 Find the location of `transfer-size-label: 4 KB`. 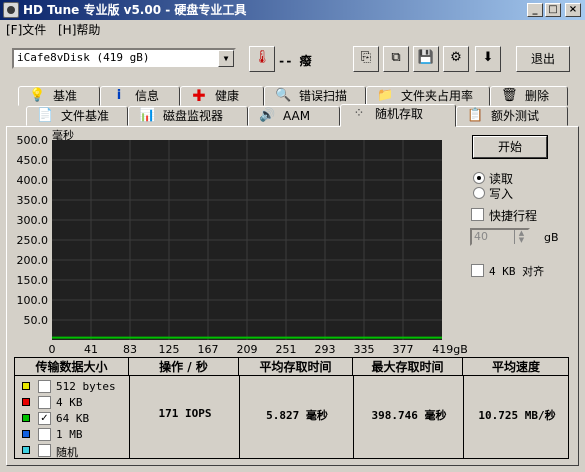

transfer-size-label: 4 KB is located at coordinates (69, 402).